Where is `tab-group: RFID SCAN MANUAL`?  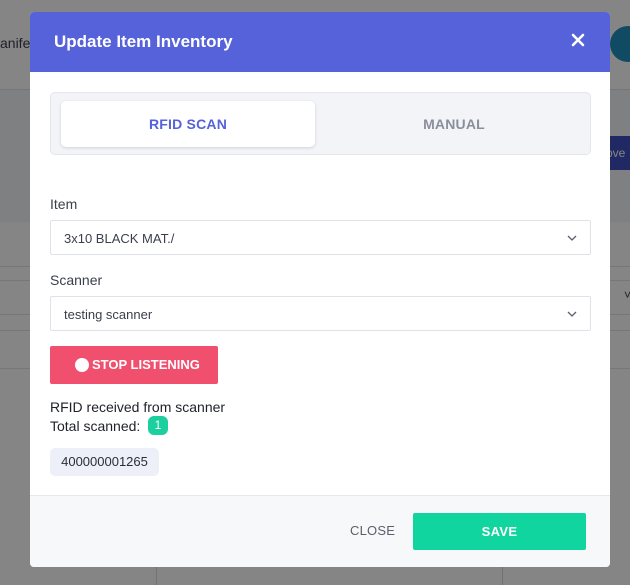 tab-group: RFID SCAN MANUAL is located at coordinates (320, 123).